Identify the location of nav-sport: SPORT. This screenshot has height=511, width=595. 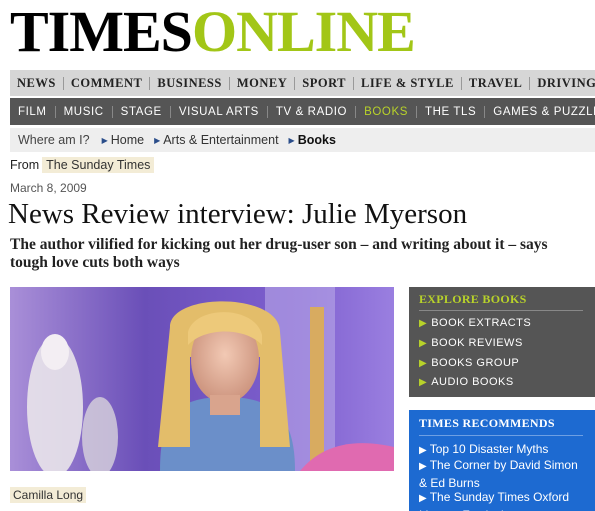
(325, 83).